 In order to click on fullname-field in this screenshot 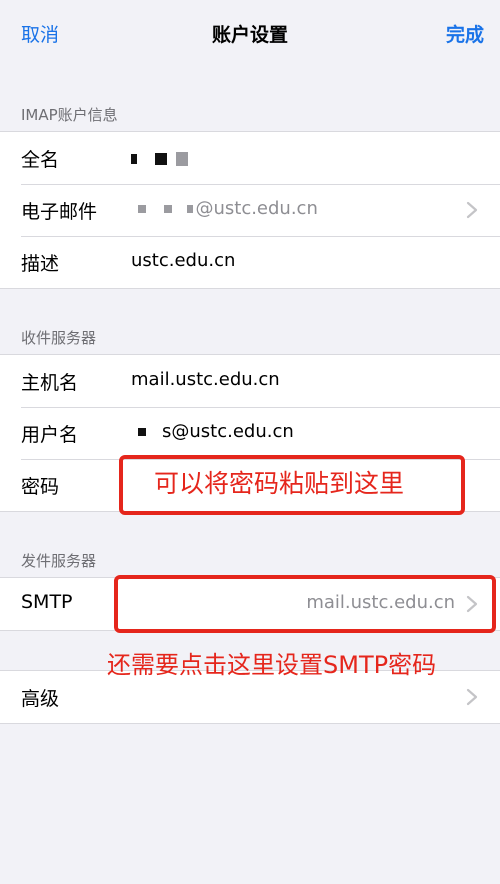, I will do `click(160, 158)`.